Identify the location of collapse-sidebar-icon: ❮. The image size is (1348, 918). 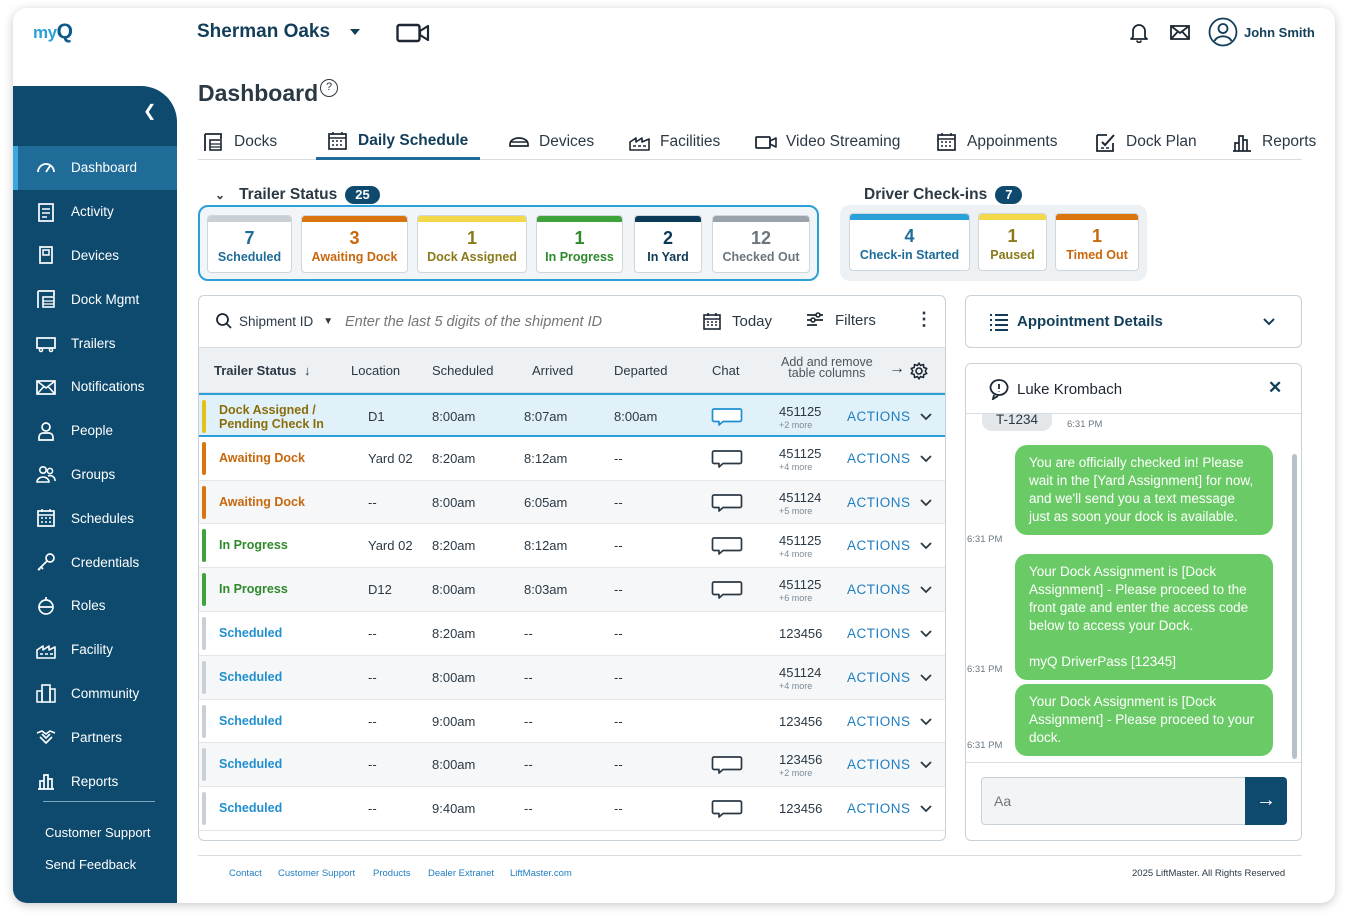
(149, 111).